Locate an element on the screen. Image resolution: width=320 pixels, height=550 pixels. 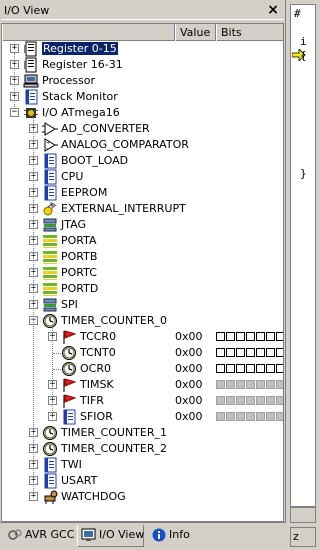
tree-item-label: TIMER_COUNTER_1 is located at coordinates (114, 432).